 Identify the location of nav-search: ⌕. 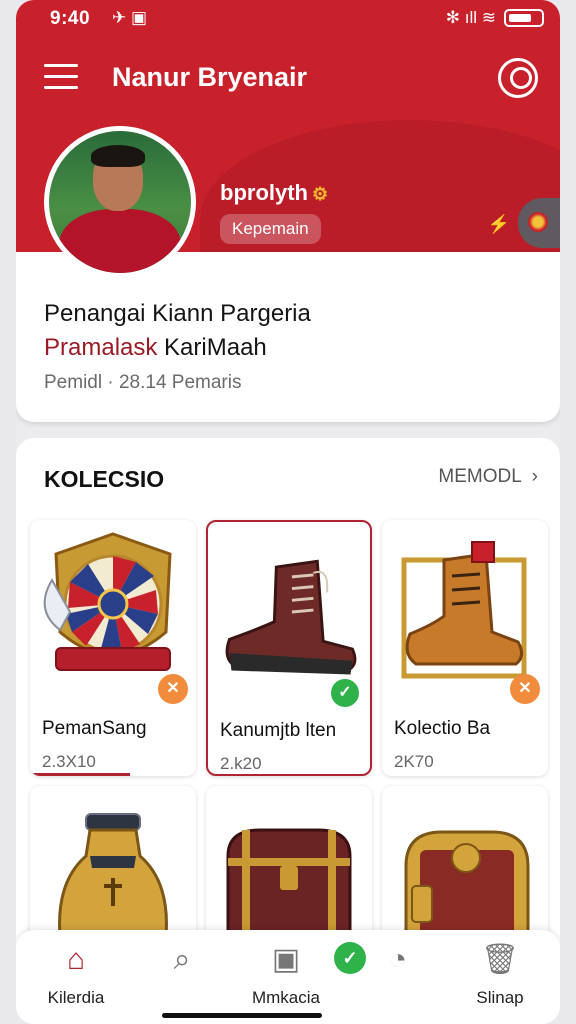
(182, 975).